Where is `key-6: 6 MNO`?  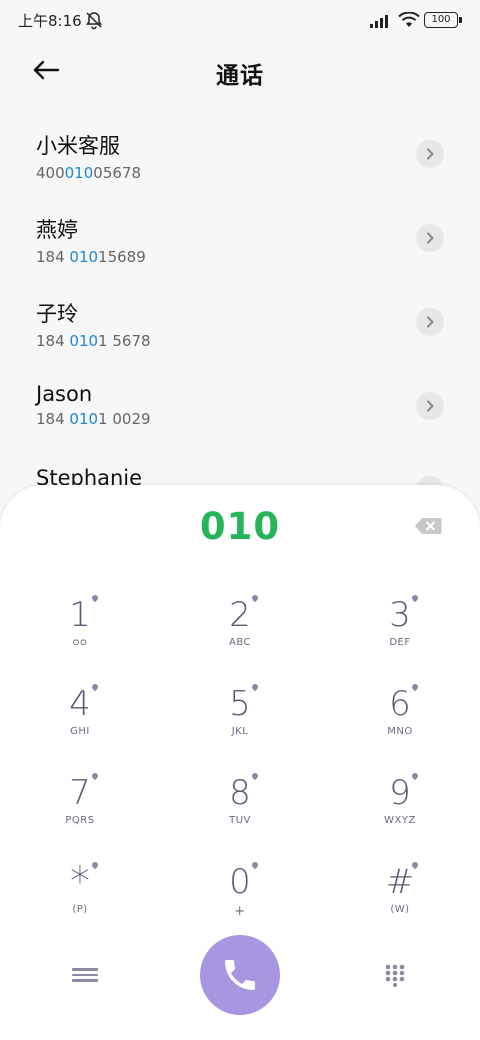 key-6: 6 MNO is located at coordinates (400, 724).